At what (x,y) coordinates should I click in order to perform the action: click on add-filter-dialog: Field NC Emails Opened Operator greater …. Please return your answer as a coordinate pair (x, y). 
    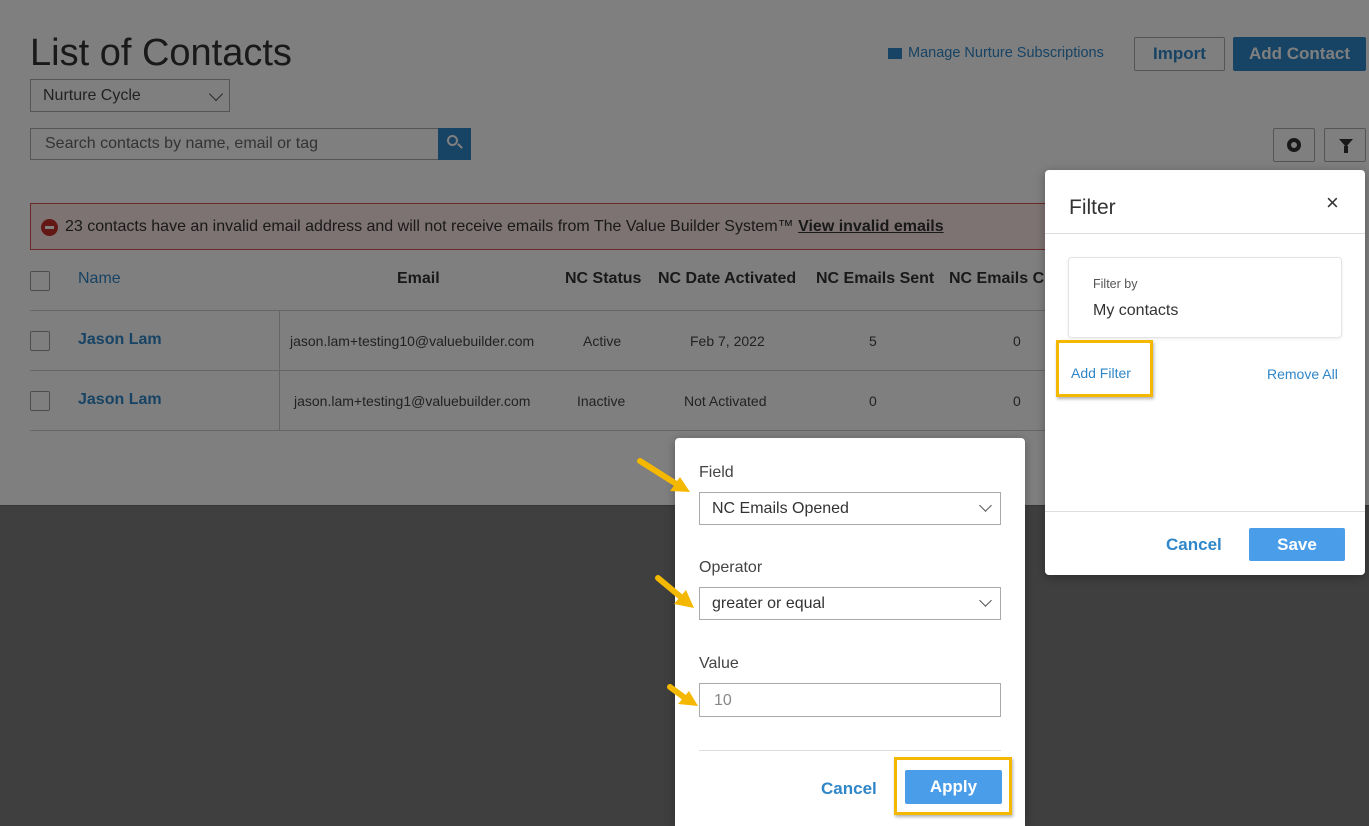
    Looking at the image, I should click on (850, 632).